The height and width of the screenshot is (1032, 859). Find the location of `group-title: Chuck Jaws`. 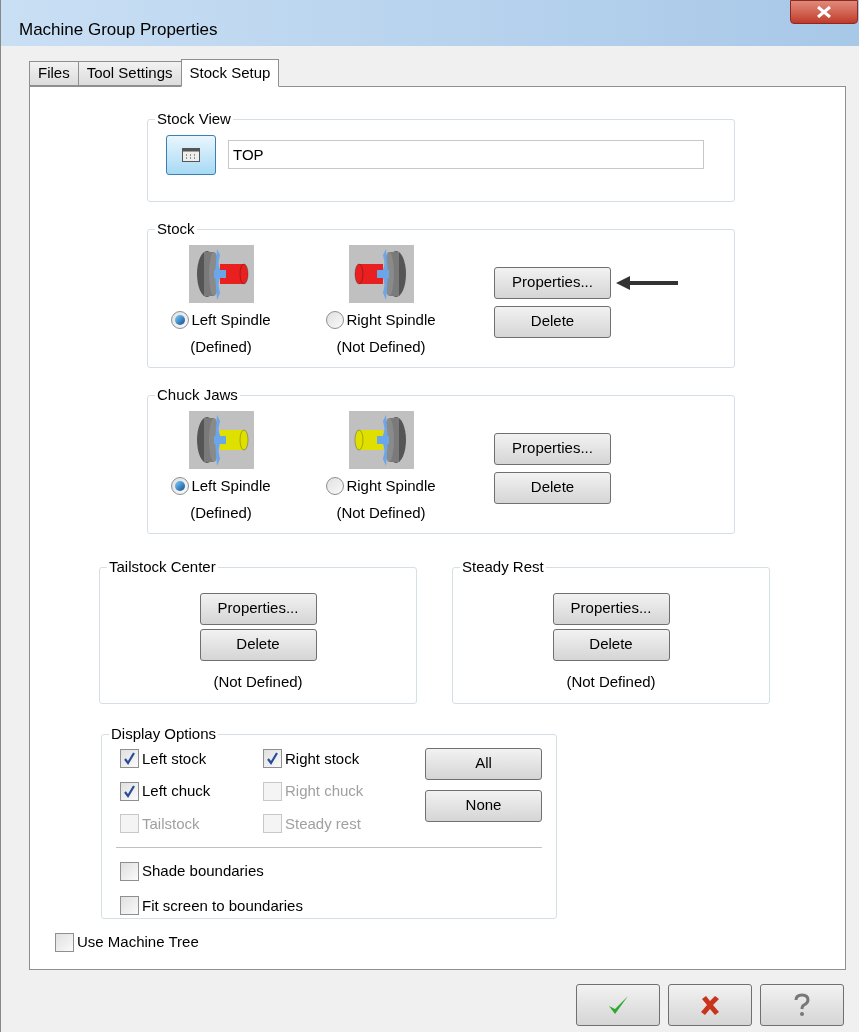

group-title: Chuck Jaws is located at coordinates (197, 395).